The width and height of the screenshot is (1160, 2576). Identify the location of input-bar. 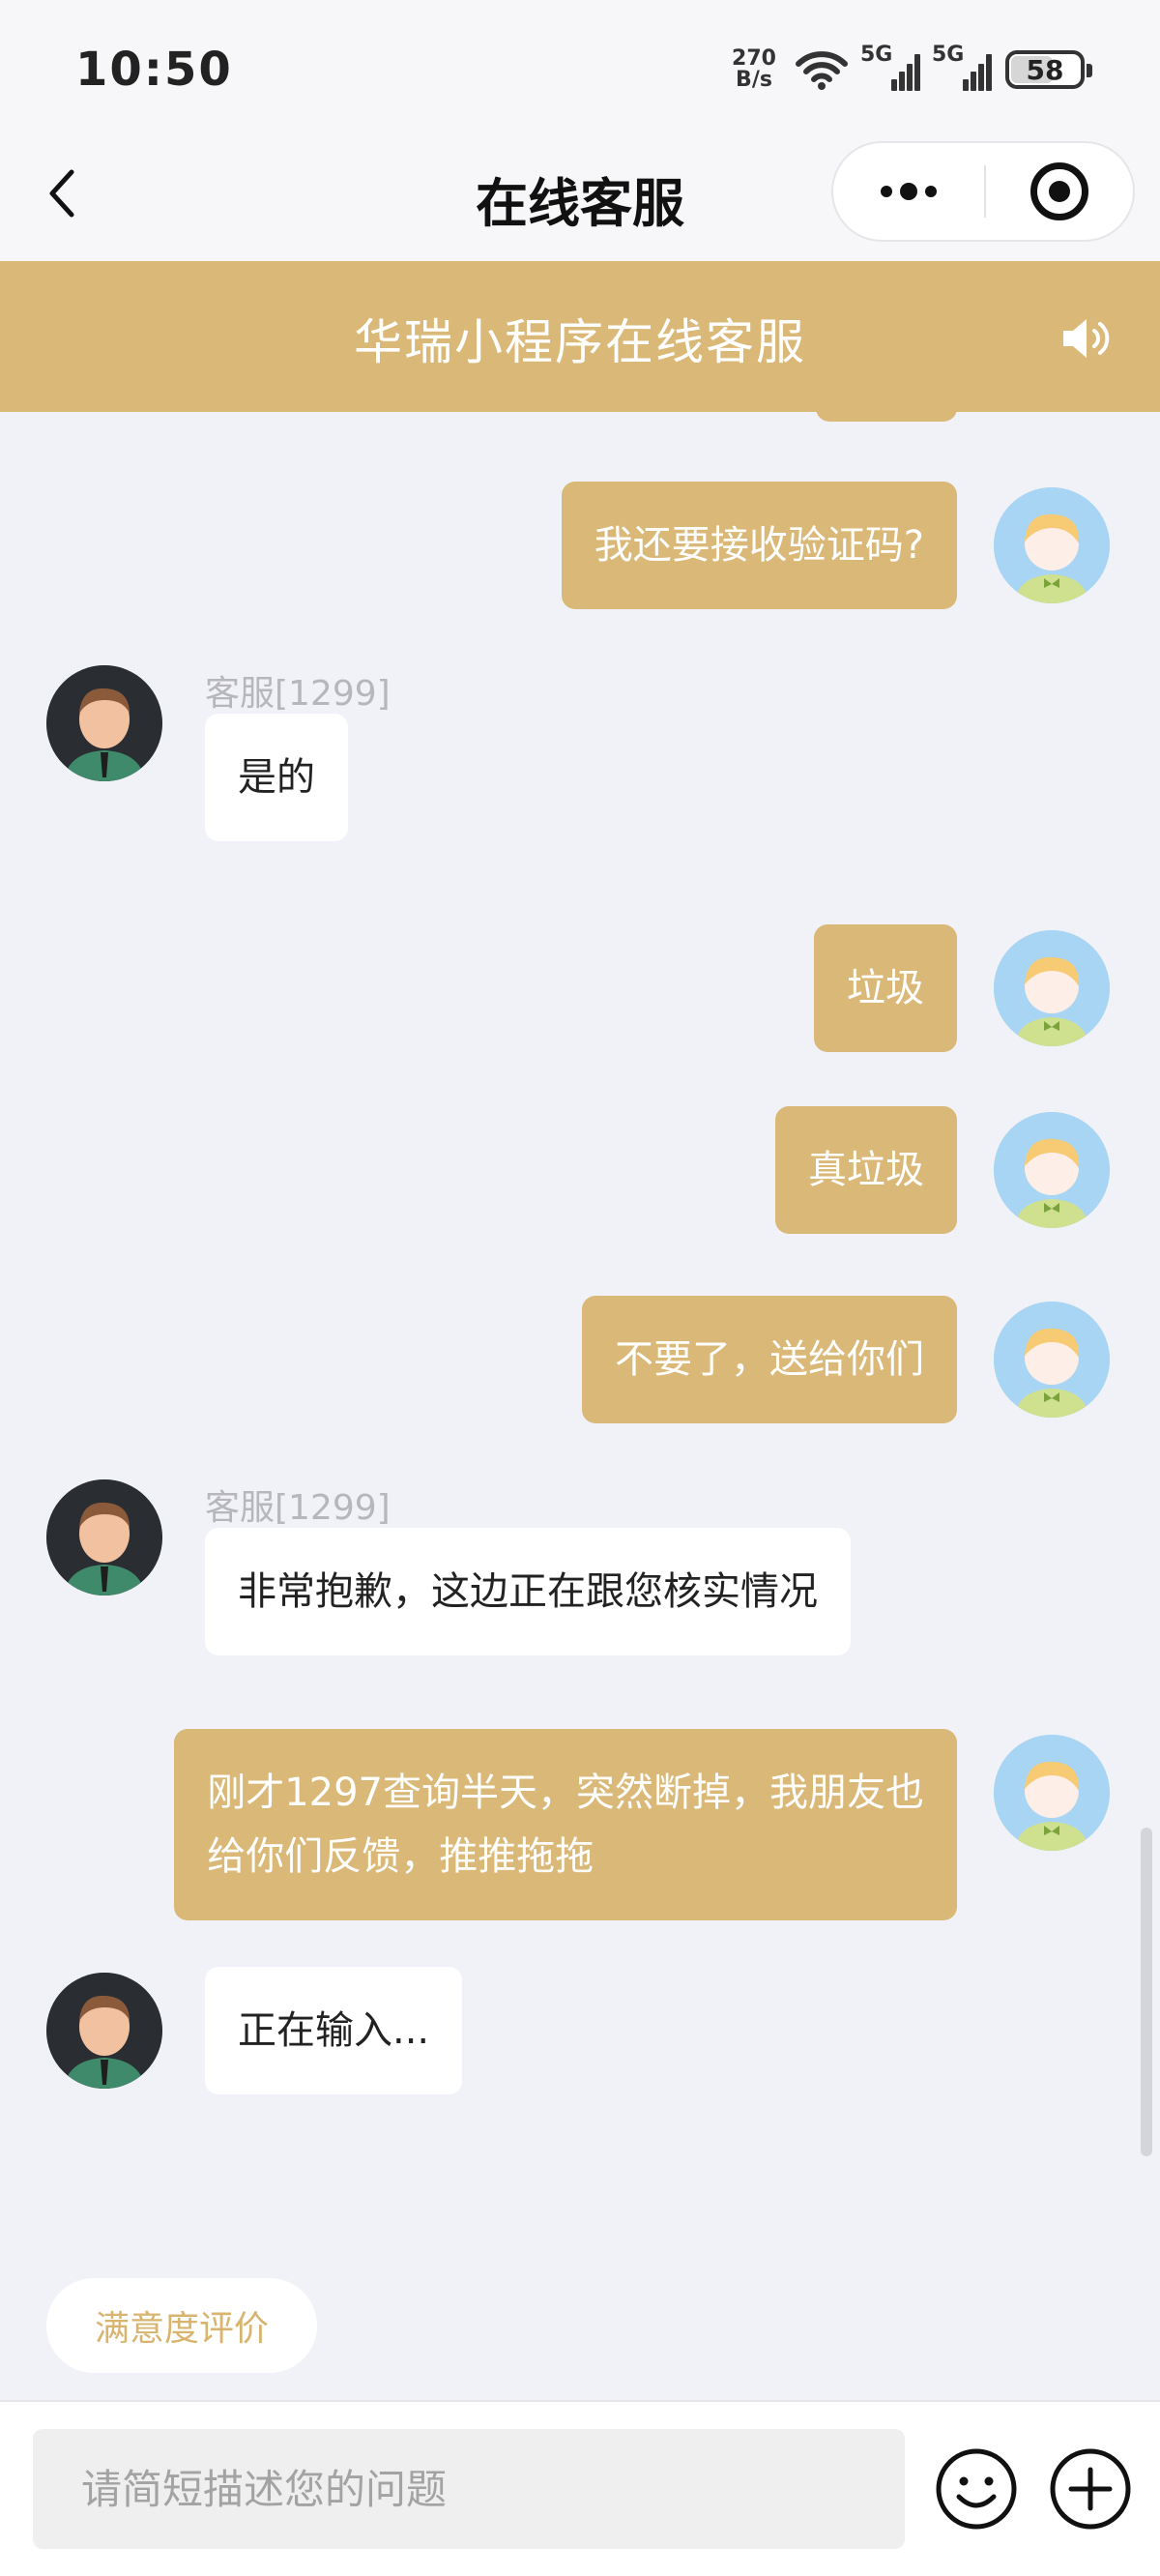
(580, 2488).